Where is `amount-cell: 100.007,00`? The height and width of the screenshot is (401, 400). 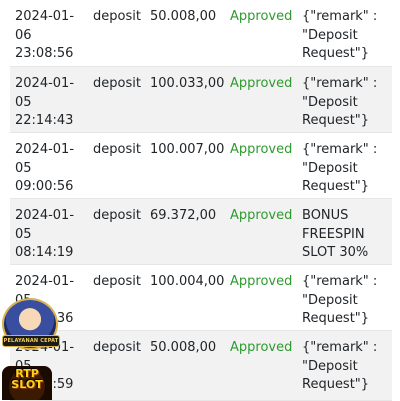 amount-cell: 100.007,00 is located at coordinates (187, 149).